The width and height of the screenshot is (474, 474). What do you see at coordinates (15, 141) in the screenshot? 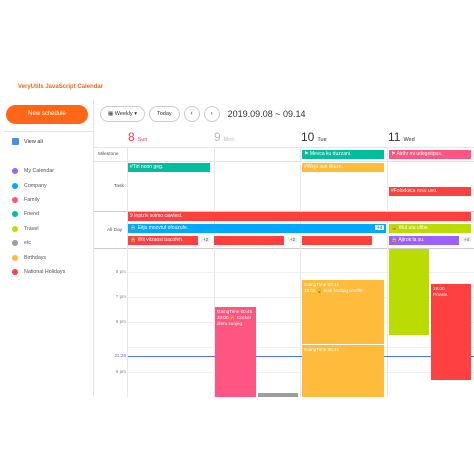
I see `checkbox-icon` at bounding box center [15, 141].